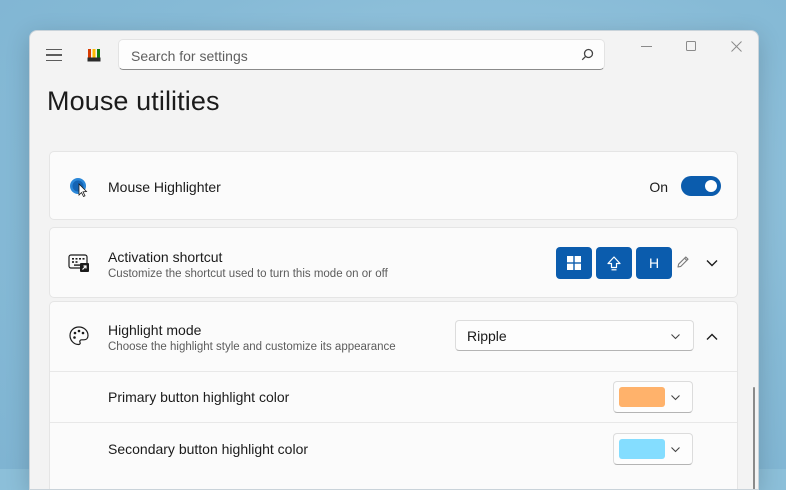 Image resolution: width=786 pixels, height=490 pixels. I want to click on mouse-highlighter-card: Mouse Highlighter On, so click(393, 185).